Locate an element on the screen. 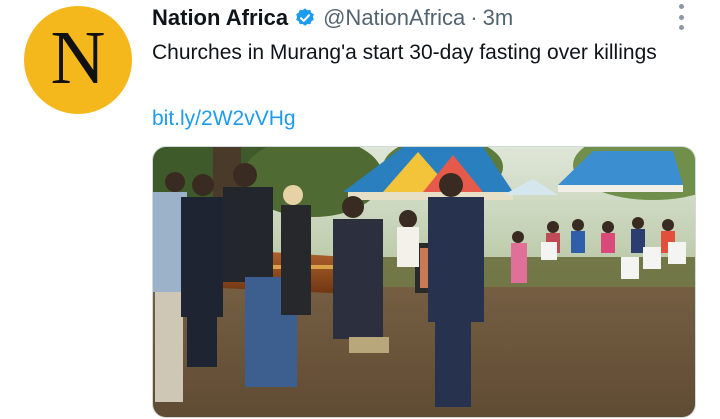 The height and width of the screenshot is (419, 720). handle: @NationAfrica is located at coordinates (394, 18).